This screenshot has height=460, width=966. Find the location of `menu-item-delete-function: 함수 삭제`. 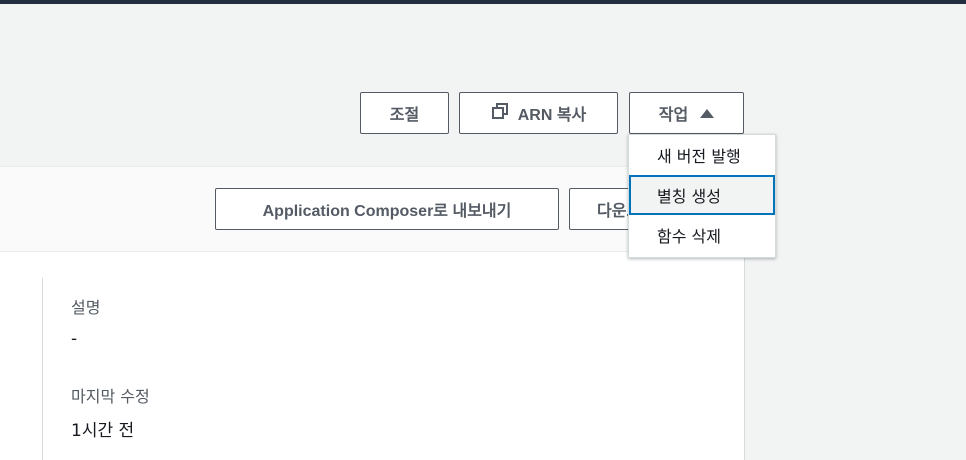

menu-item-delete-function: 함수 삭제 is located at coordinates (702, 235).